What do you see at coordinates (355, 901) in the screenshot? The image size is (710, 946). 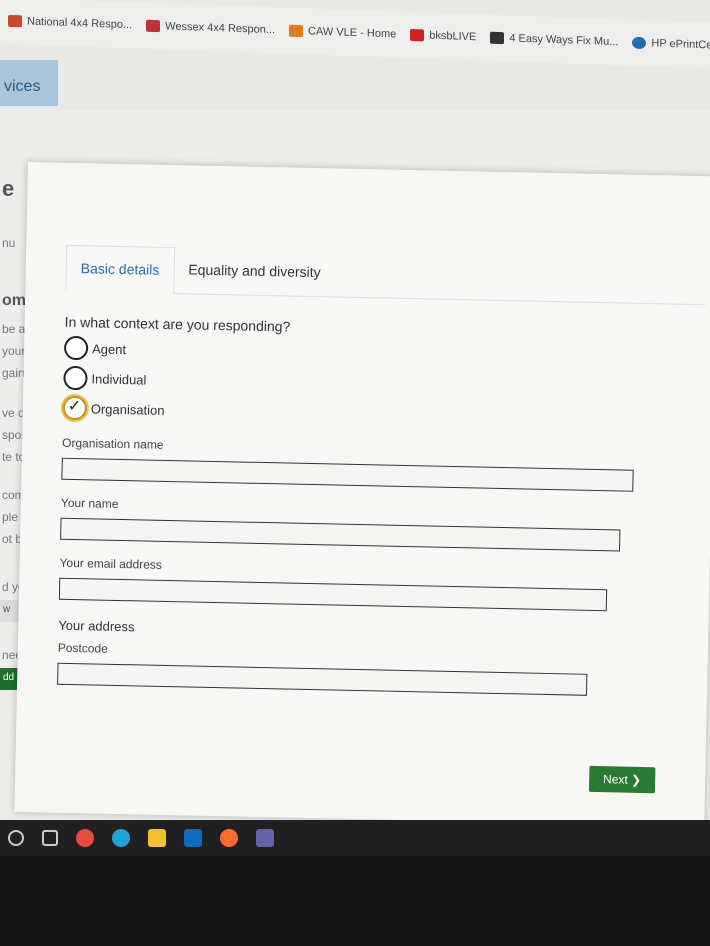 I see `monitor-bezel` at bounding box center [355, 901].